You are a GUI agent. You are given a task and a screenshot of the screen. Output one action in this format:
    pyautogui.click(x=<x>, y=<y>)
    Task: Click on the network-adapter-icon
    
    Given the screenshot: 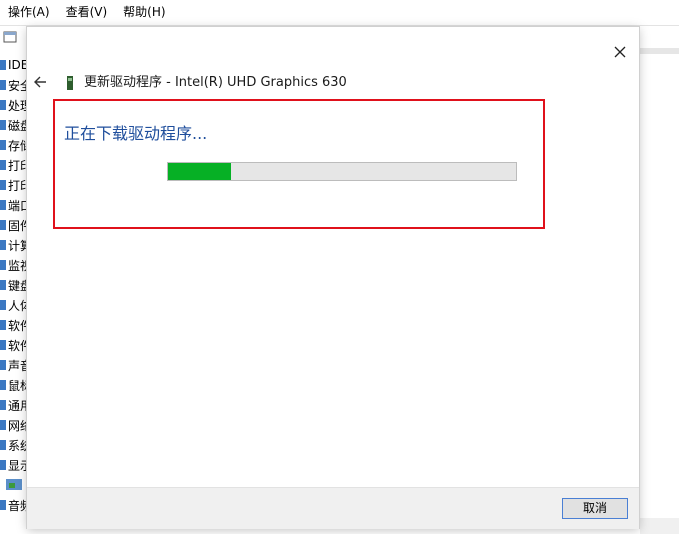 What is the action you would take?
    pyautogui.click(x=3, y=425)
    